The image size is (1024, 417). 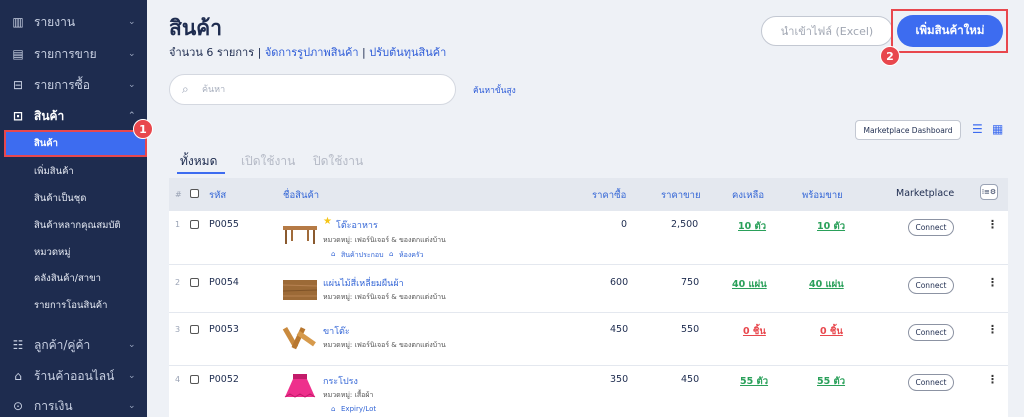 What do you see at coordinates (224, 224) in the screenshot?
I see `product-code: P0055` at bounding box center [224, 224].